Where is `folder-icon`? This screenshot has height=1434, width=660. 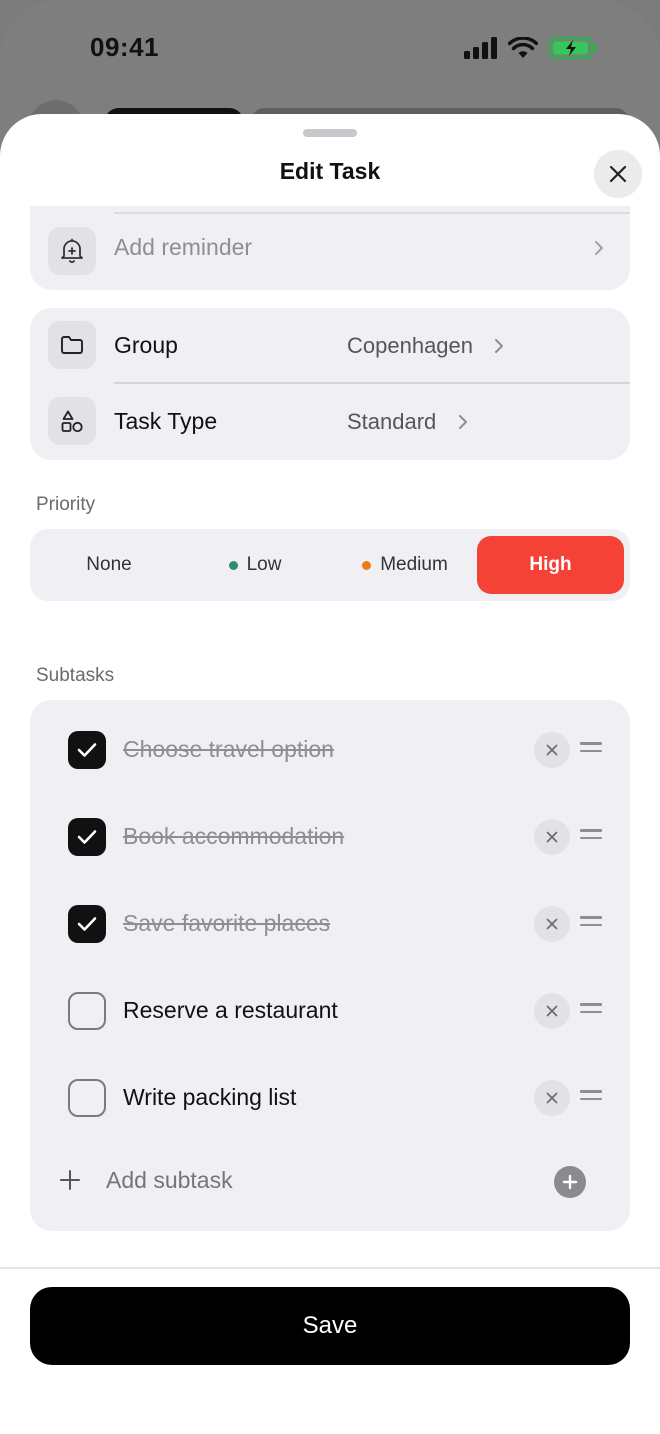 folder-icon is located at coordinates (72, 345).